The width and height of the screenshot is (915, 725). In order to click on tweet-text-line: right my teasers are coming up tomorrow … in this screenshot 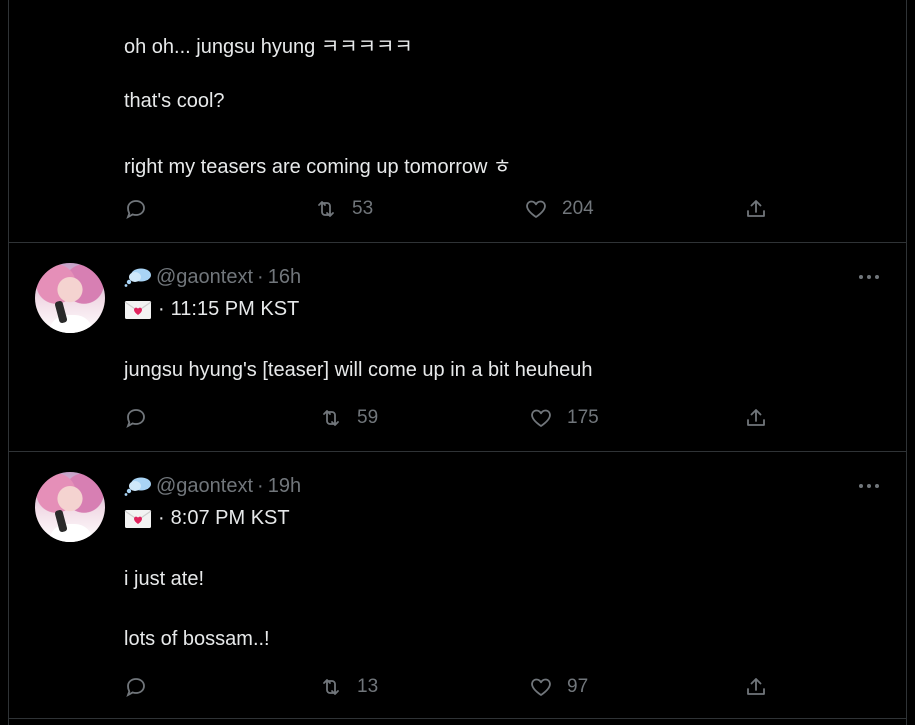, I will do `click(318, 167)`.